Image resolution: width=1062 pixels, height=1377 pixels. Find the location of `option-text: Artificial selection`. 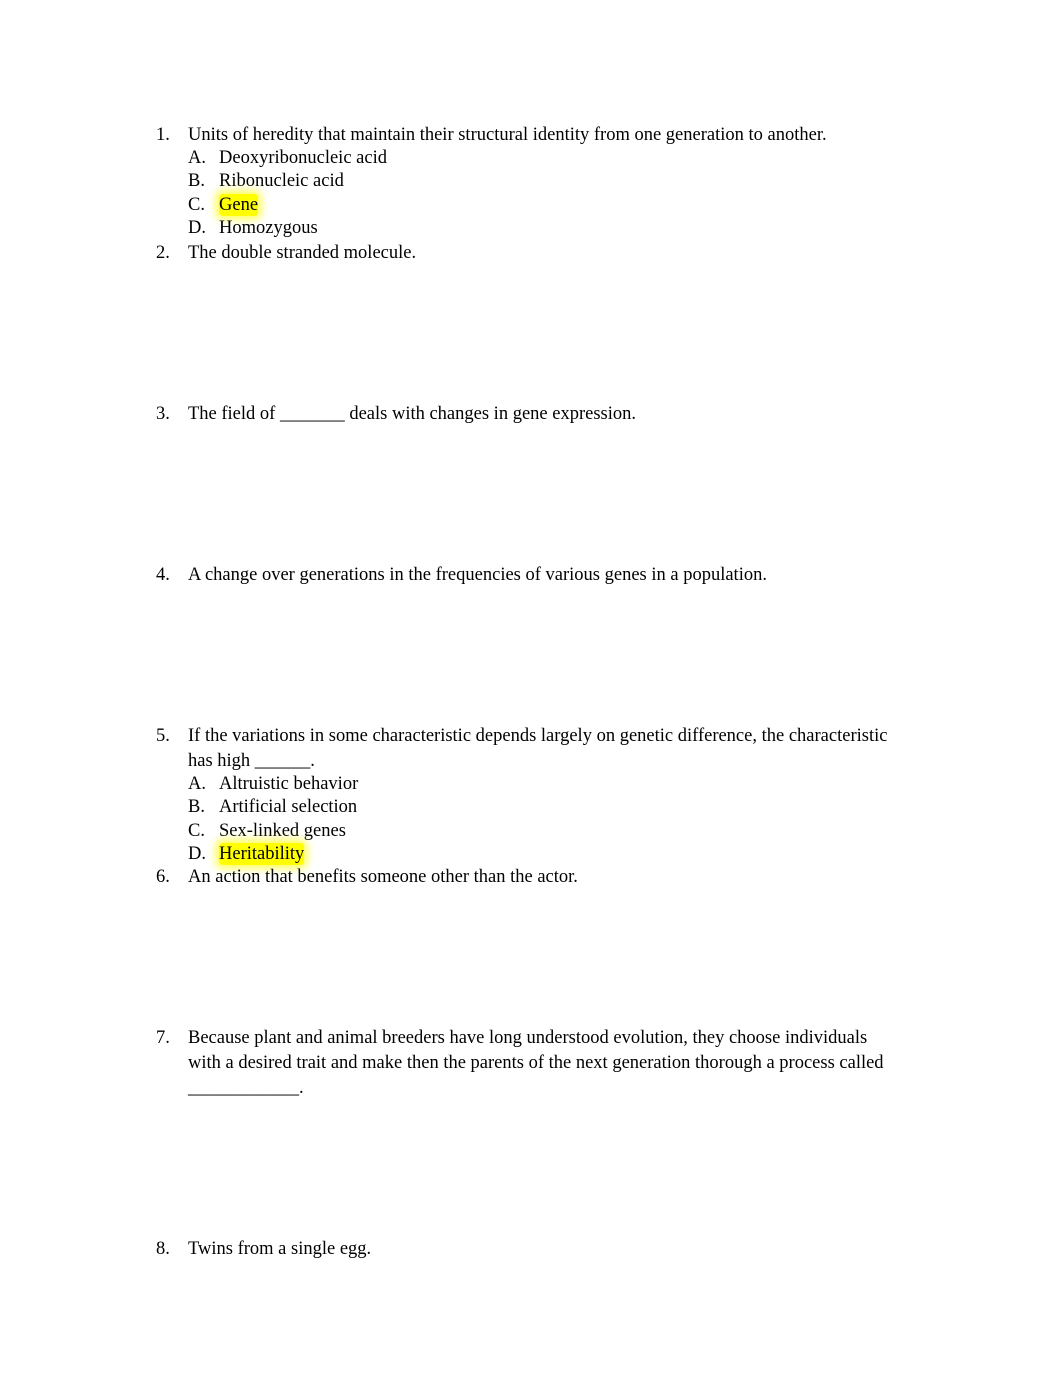

option-text: Artificial selection is located at coordinates (288, 807).